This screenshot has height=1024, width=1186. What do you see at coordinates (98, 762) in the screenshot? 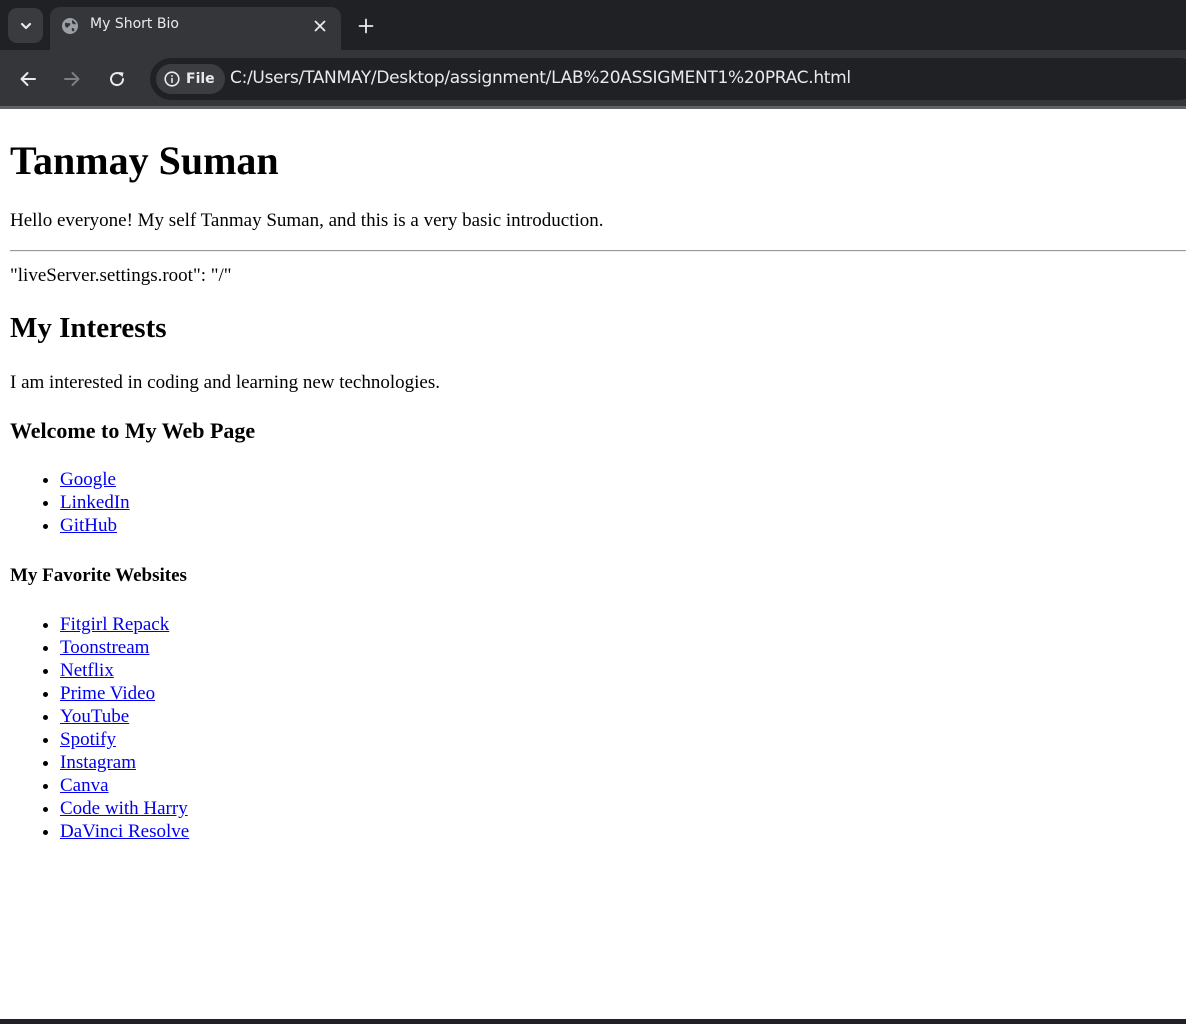
I see `link-instagram: Instagram` at bounding box center [98, 762].